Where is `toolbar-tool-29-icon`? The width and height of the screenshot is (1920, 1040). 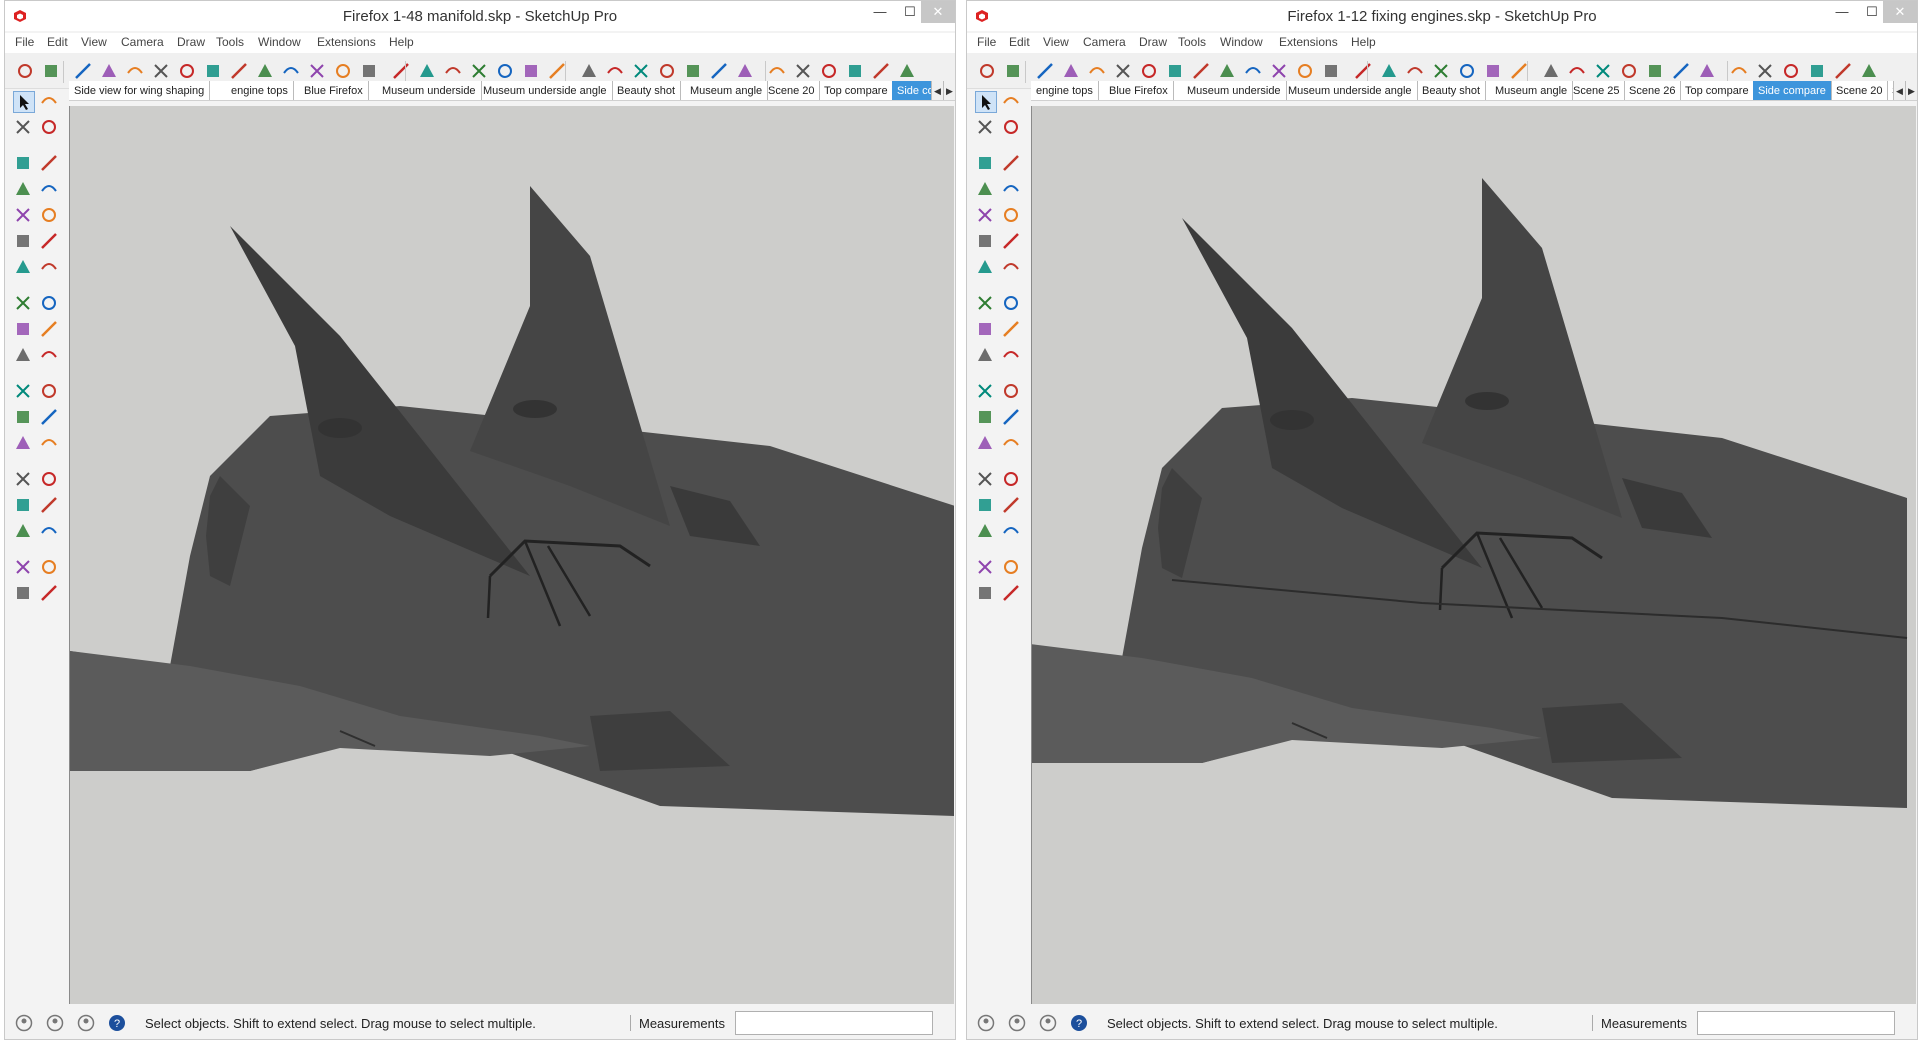
toolbar-tool-29-icon is located at coordinates (1739, 71).